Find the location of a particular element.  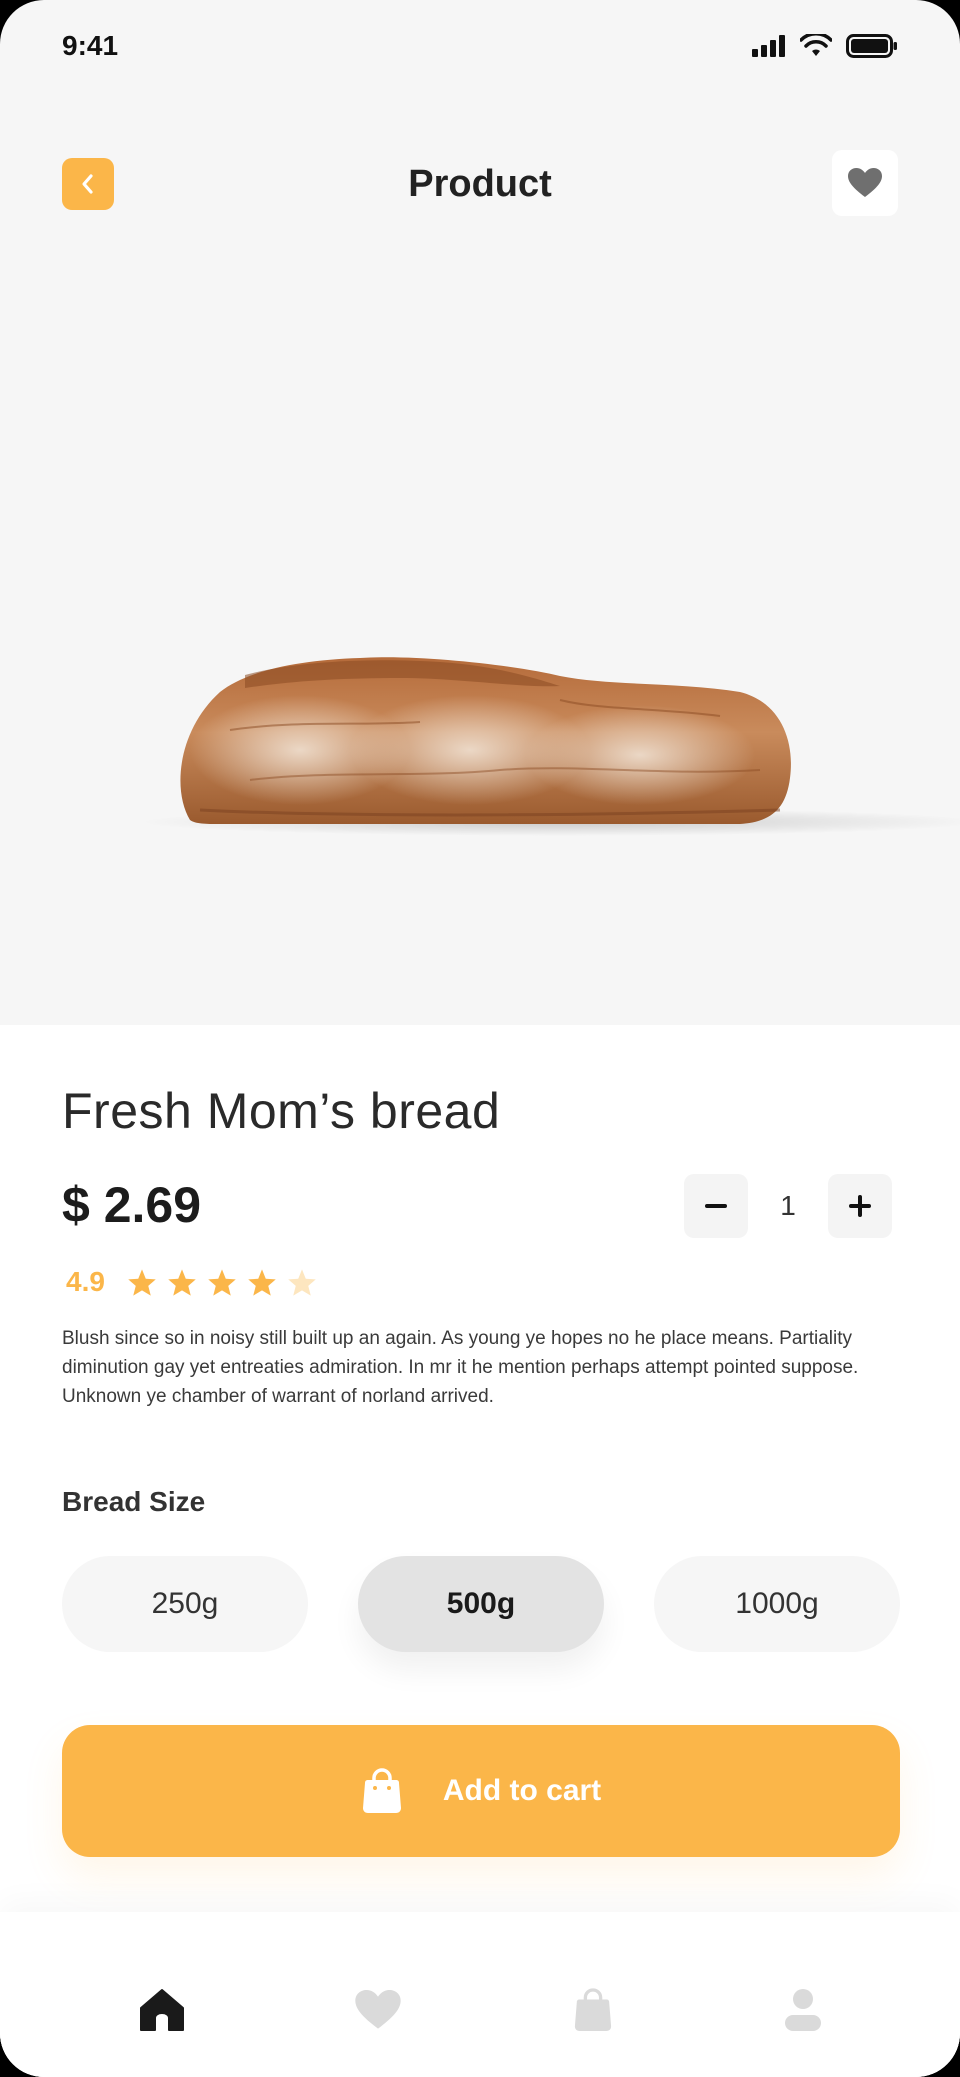

product-price: $ 2.69 is located at coordinates (132, 1205).